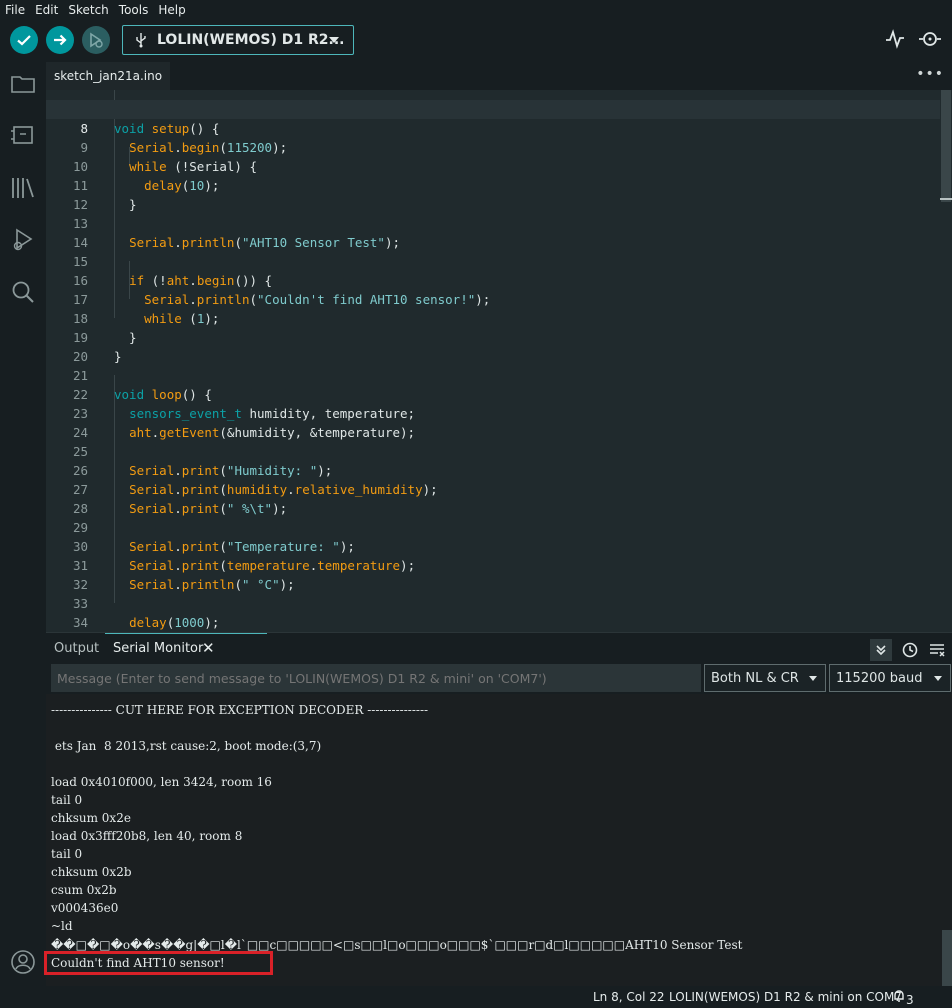 This screenshot has width=952, height=1008. What do you see at coordinates (146, 176) in the screenshot?
I see `code-line: 10 delay(10);` at bounding box center [146, 176].